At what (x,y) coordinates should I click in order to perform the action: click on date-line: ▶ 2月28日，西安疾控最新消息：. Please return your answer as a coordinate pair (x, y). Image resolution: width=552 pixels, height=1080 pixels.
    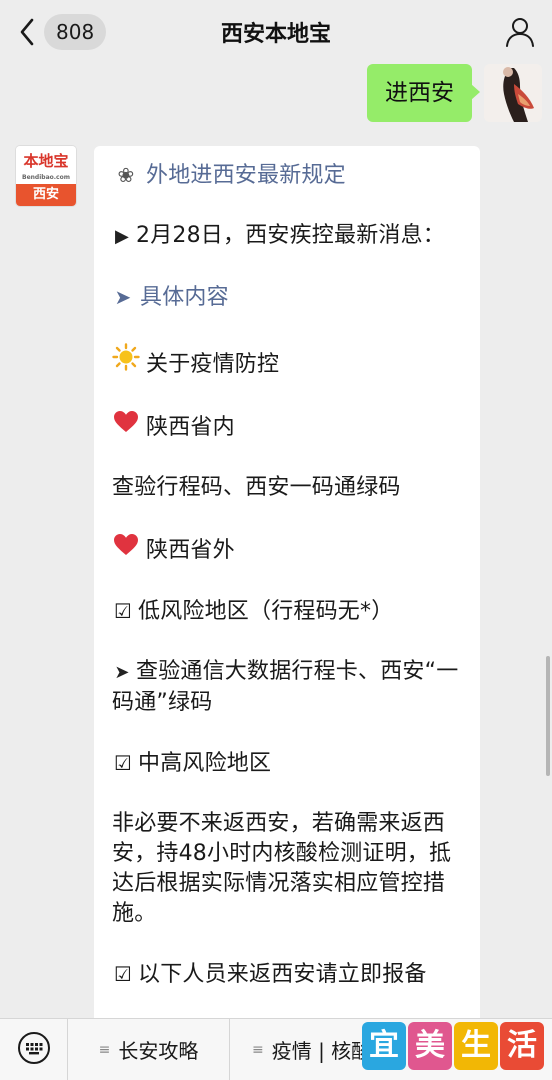
    Looking at the image, I should click on (287, 236).